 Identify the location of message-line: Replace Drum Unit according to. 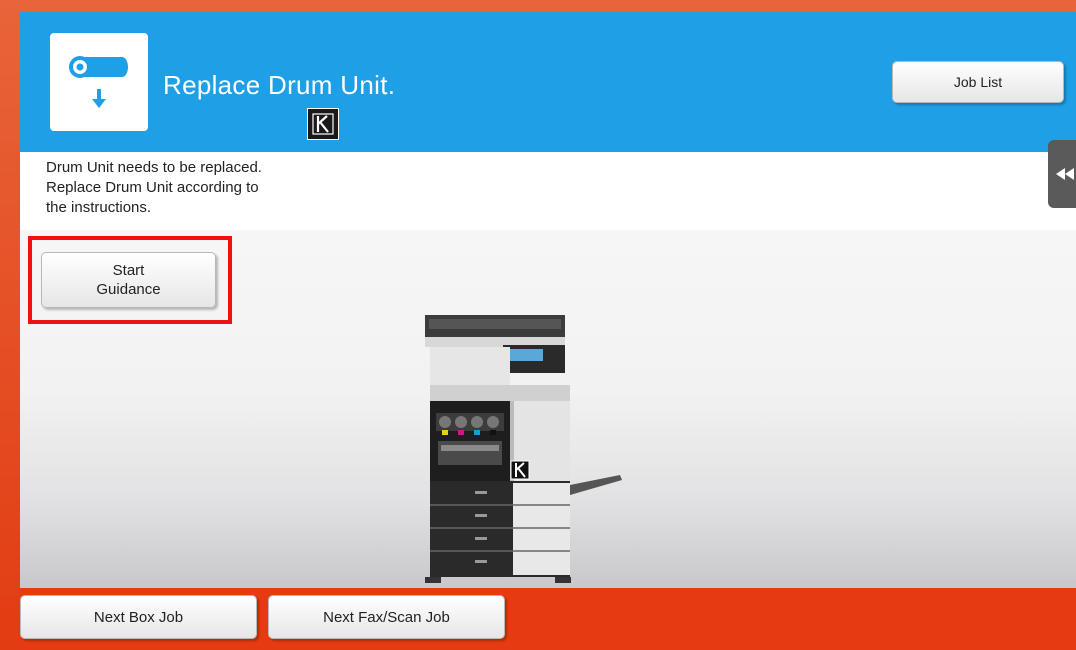
(152, 187).